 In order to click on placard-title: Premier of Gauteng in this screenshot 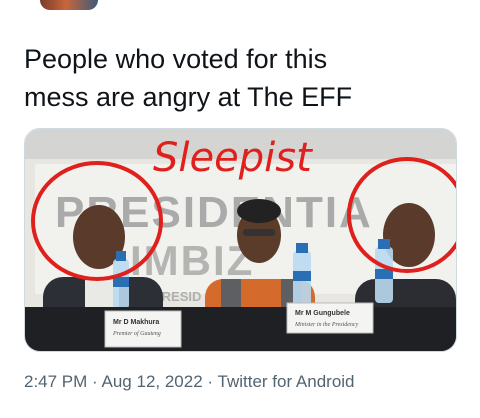, I will do `click(136, 333)`.